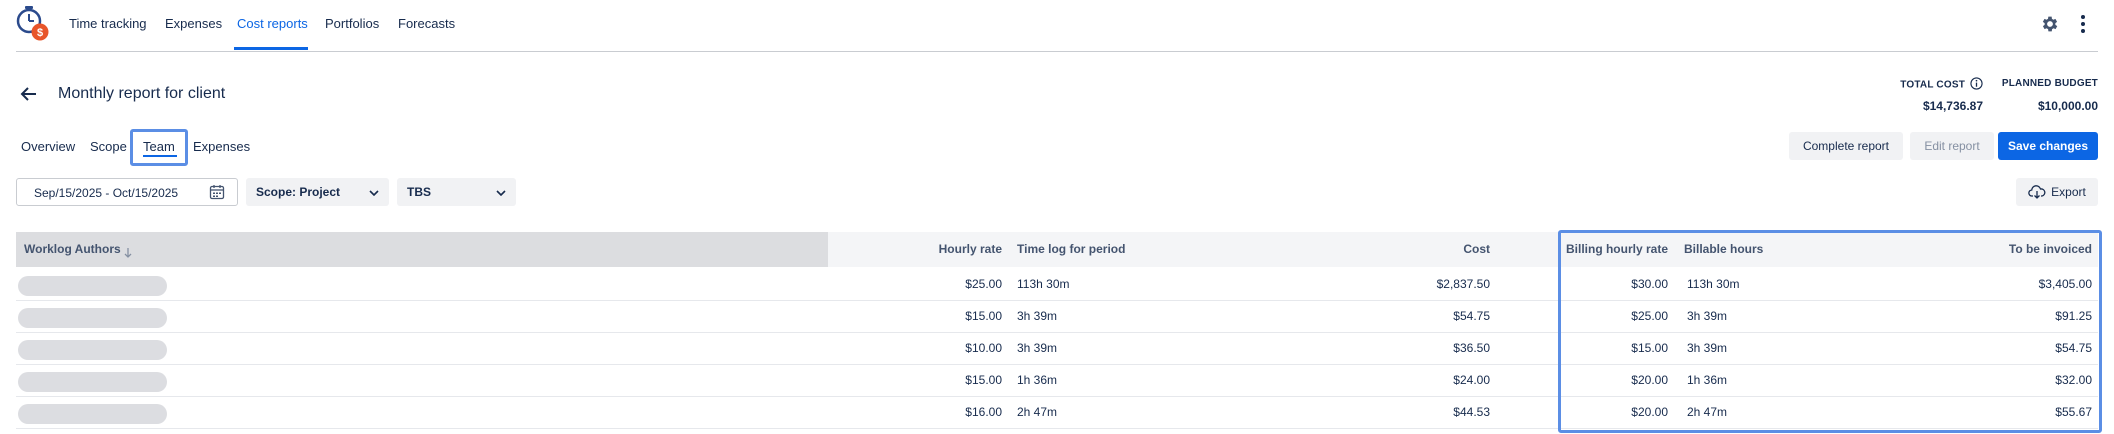 The height and width of the screenshot is (434, 2114). What do you see at coordinates (272, 23) in the screenshot?
I see `nav-cost-reports: Cost reports` at bounding box center [272, 23].